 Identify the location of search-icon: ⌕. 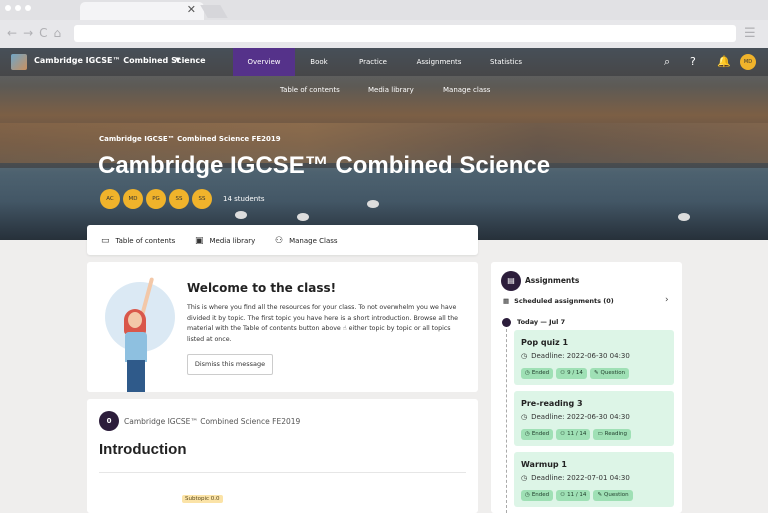
(667, 62).